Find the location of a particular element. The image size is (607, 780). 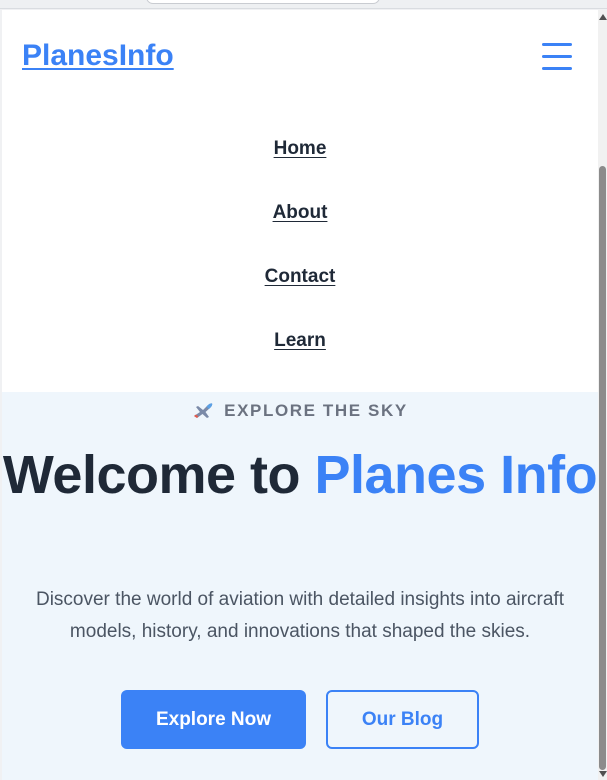

airplane-icon is located at coordinates (203, 410).